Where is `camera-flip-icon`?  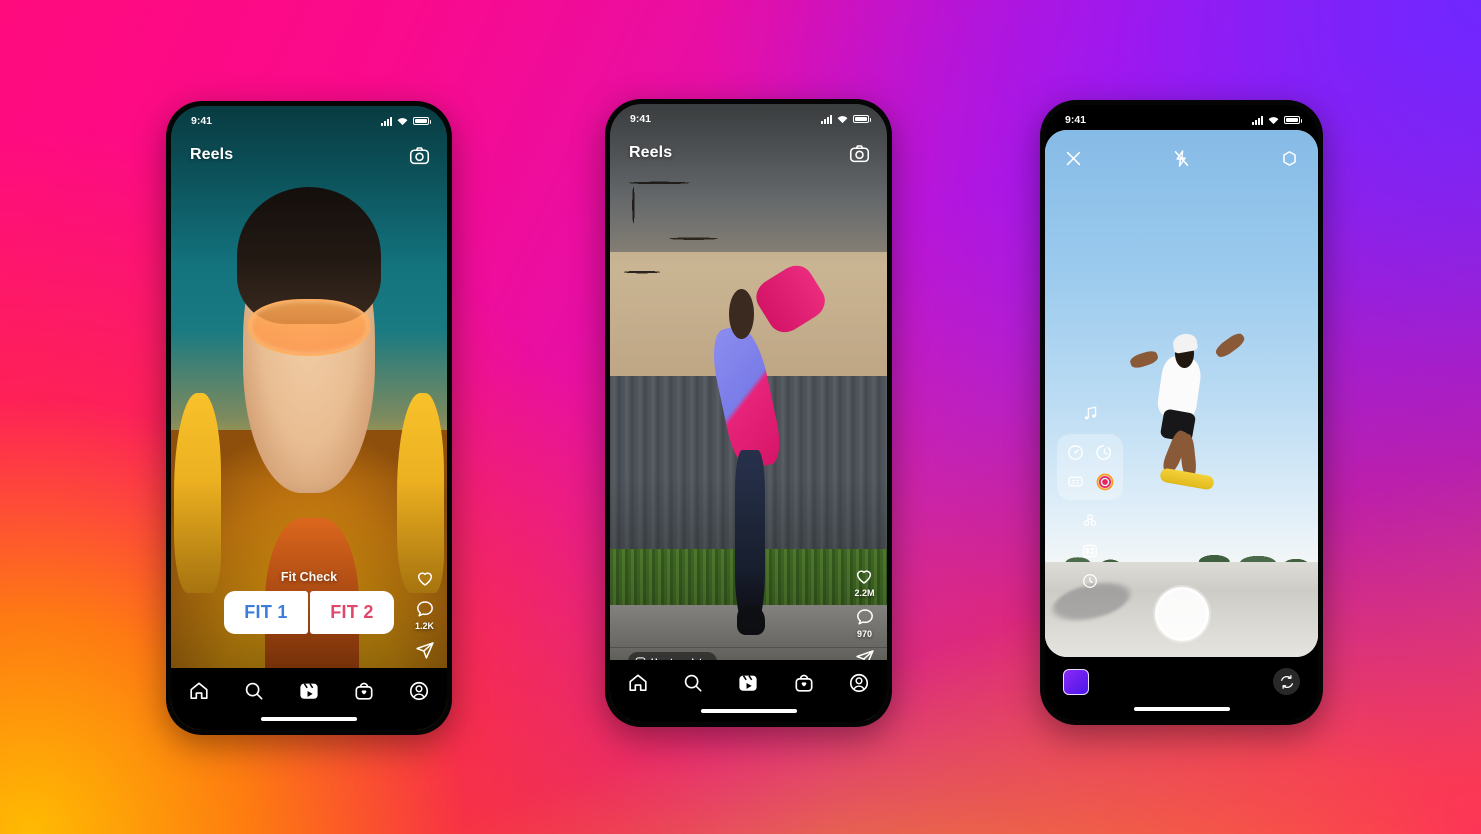
camera-flip-icon is located at coordinates (1286, 681).